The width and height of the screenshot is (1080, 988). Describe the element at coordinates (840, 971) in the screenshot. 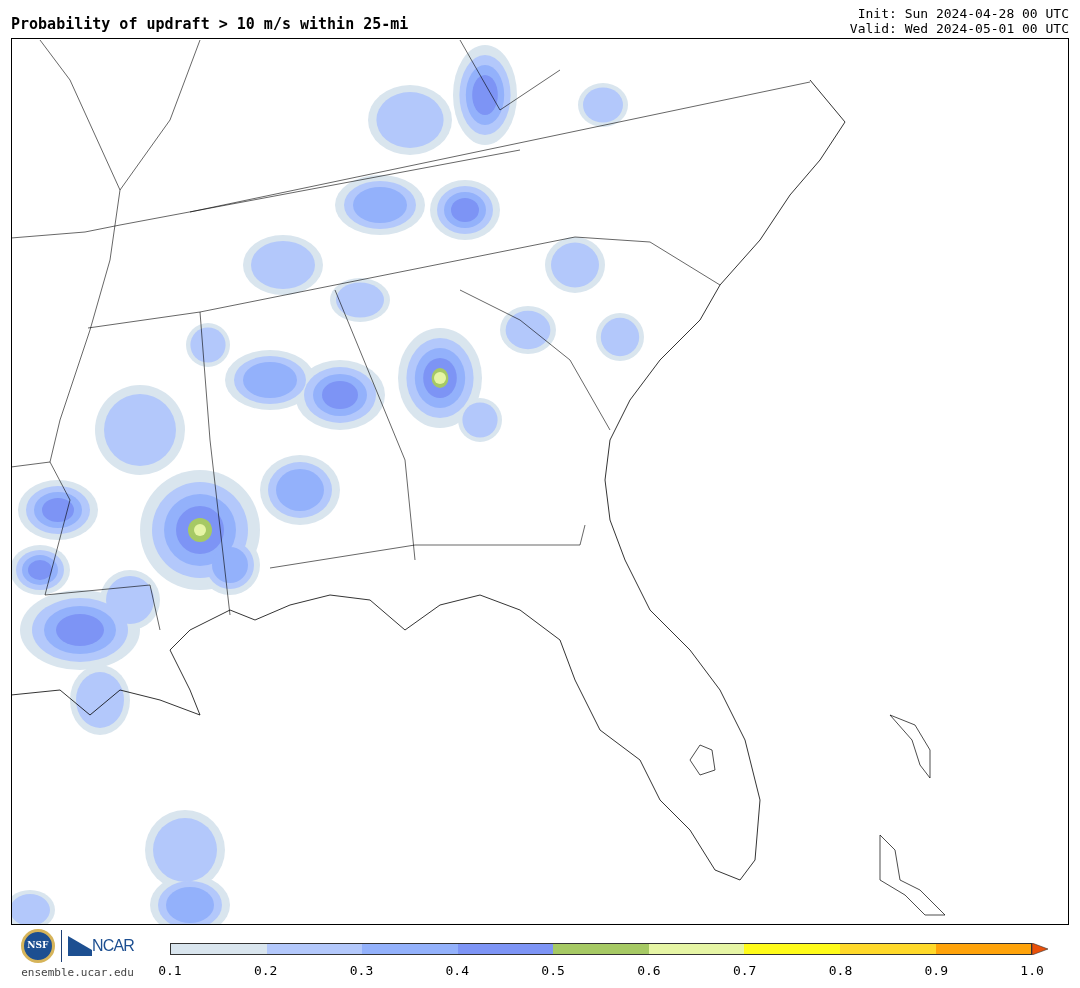

I see `scale-tick-label: 0.8` at that location.